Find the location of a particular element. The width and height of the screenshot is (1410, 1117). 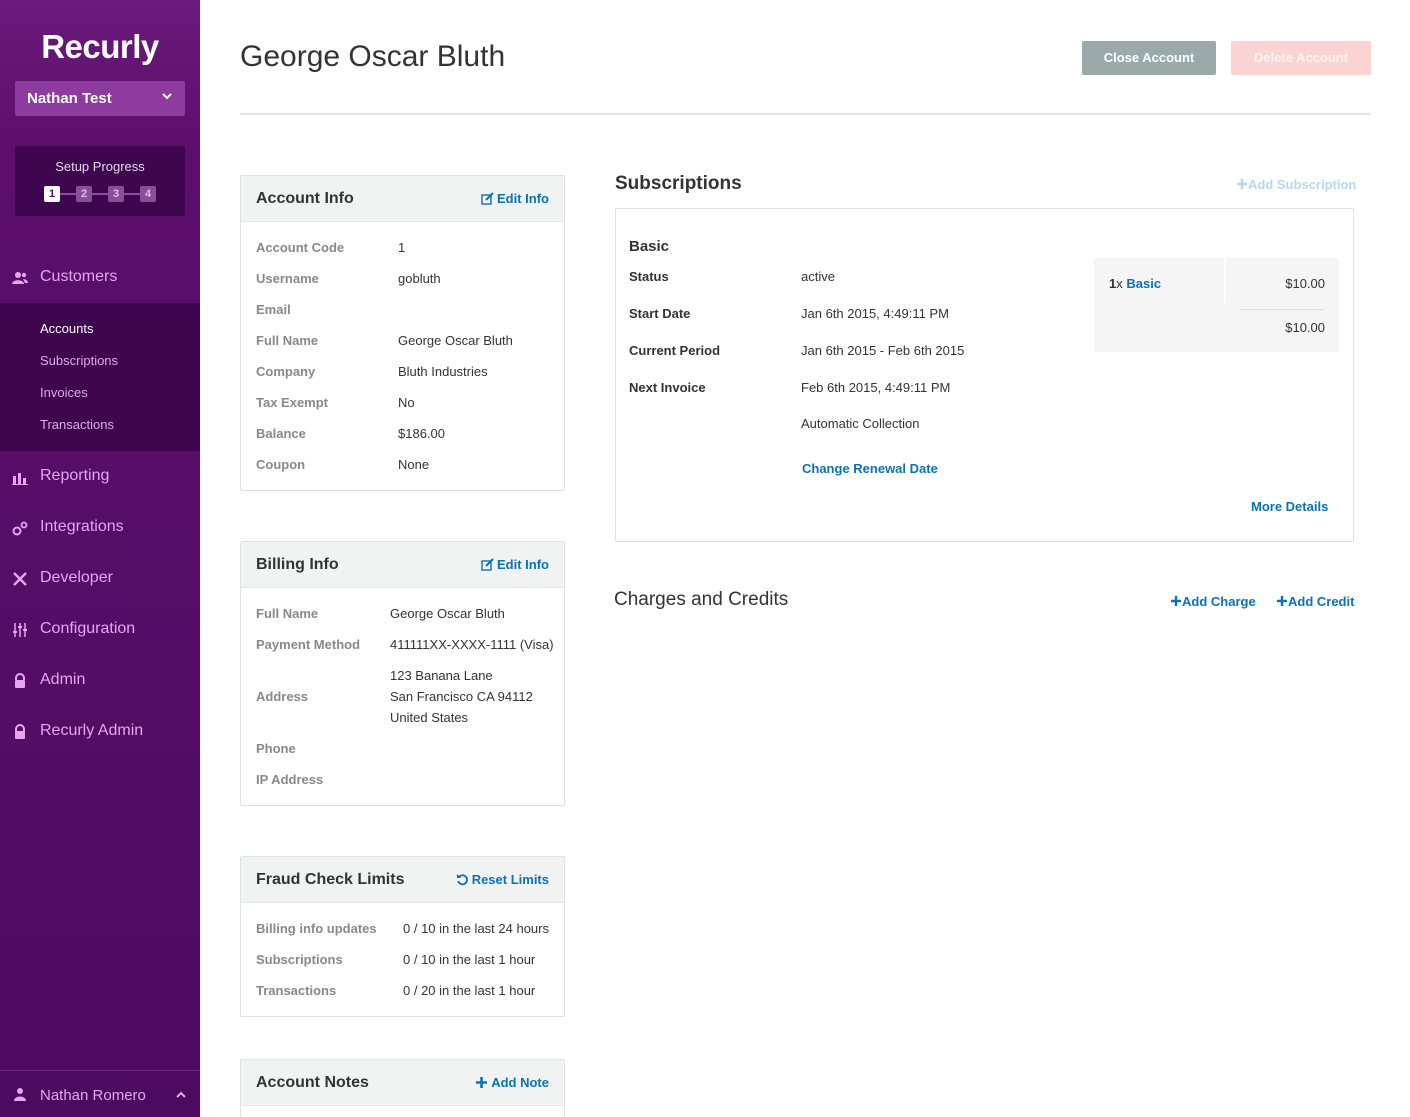

add-credit-link: Add Credit is located at coordinates (1315, 601).